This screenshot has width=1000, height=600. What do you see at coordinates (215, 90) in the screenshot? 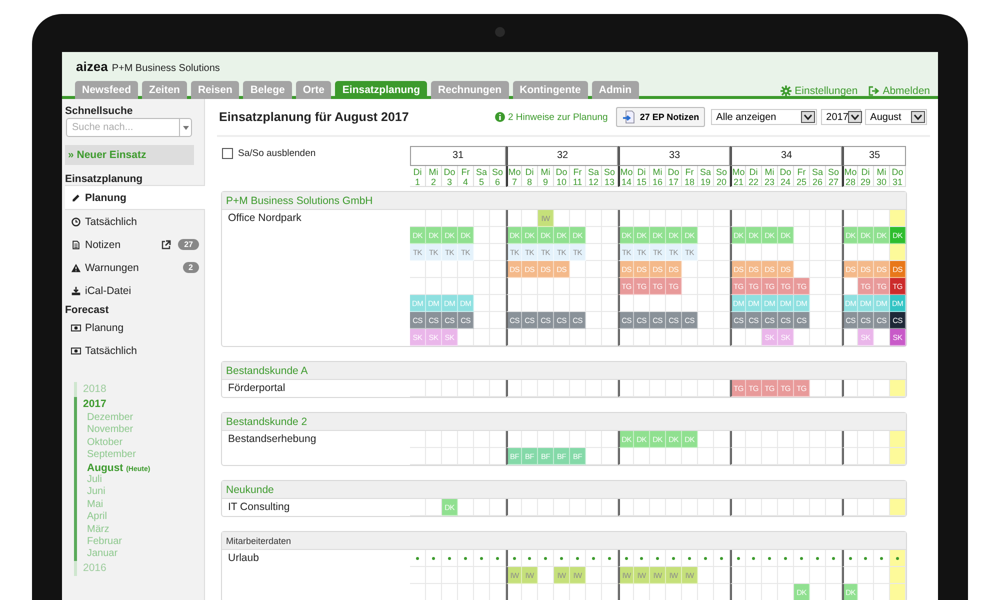
I see `nav-tab: Reisen` at bounding box center [215, 90].